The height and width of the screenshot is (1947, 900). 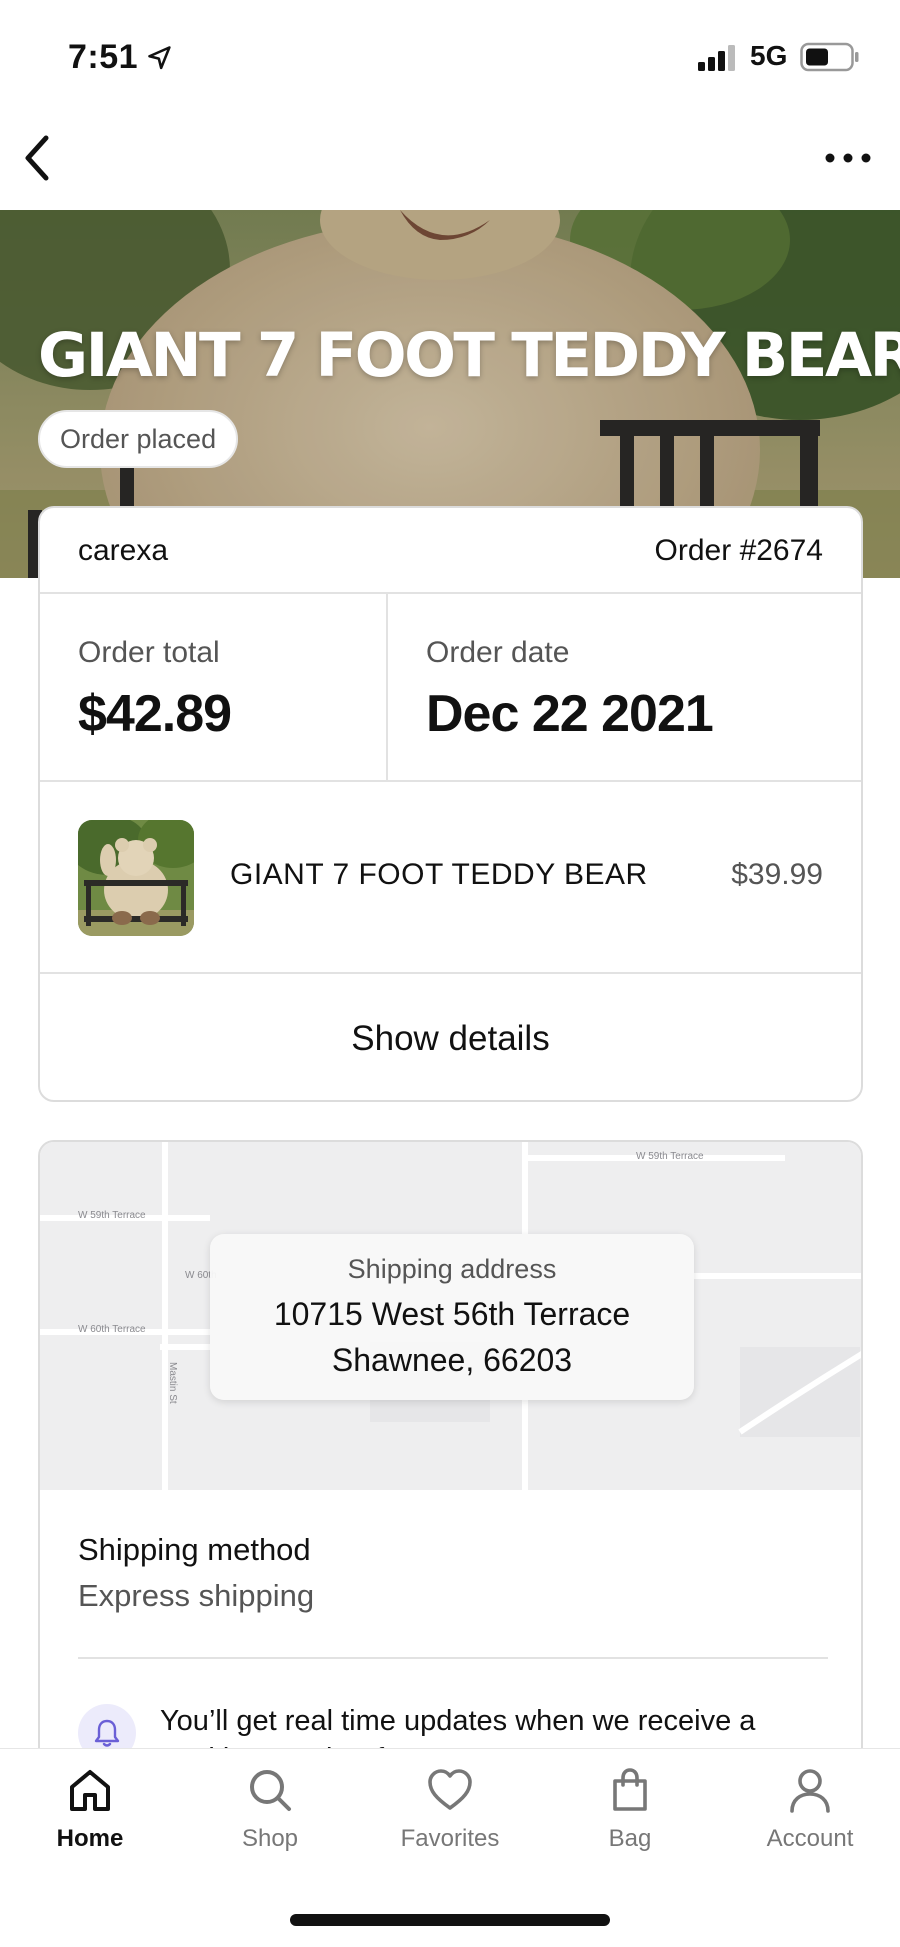 What do you see at coordinates (450, 1920) in the screenshot?
I see `home-indicator` at bounding box center [450, 1920].